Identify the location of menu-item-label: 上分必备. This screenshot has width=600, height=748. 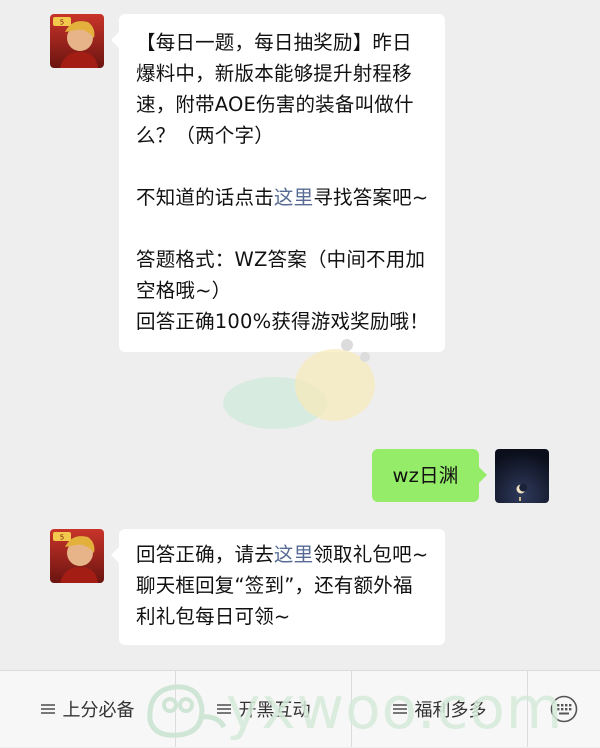
(98, 710).